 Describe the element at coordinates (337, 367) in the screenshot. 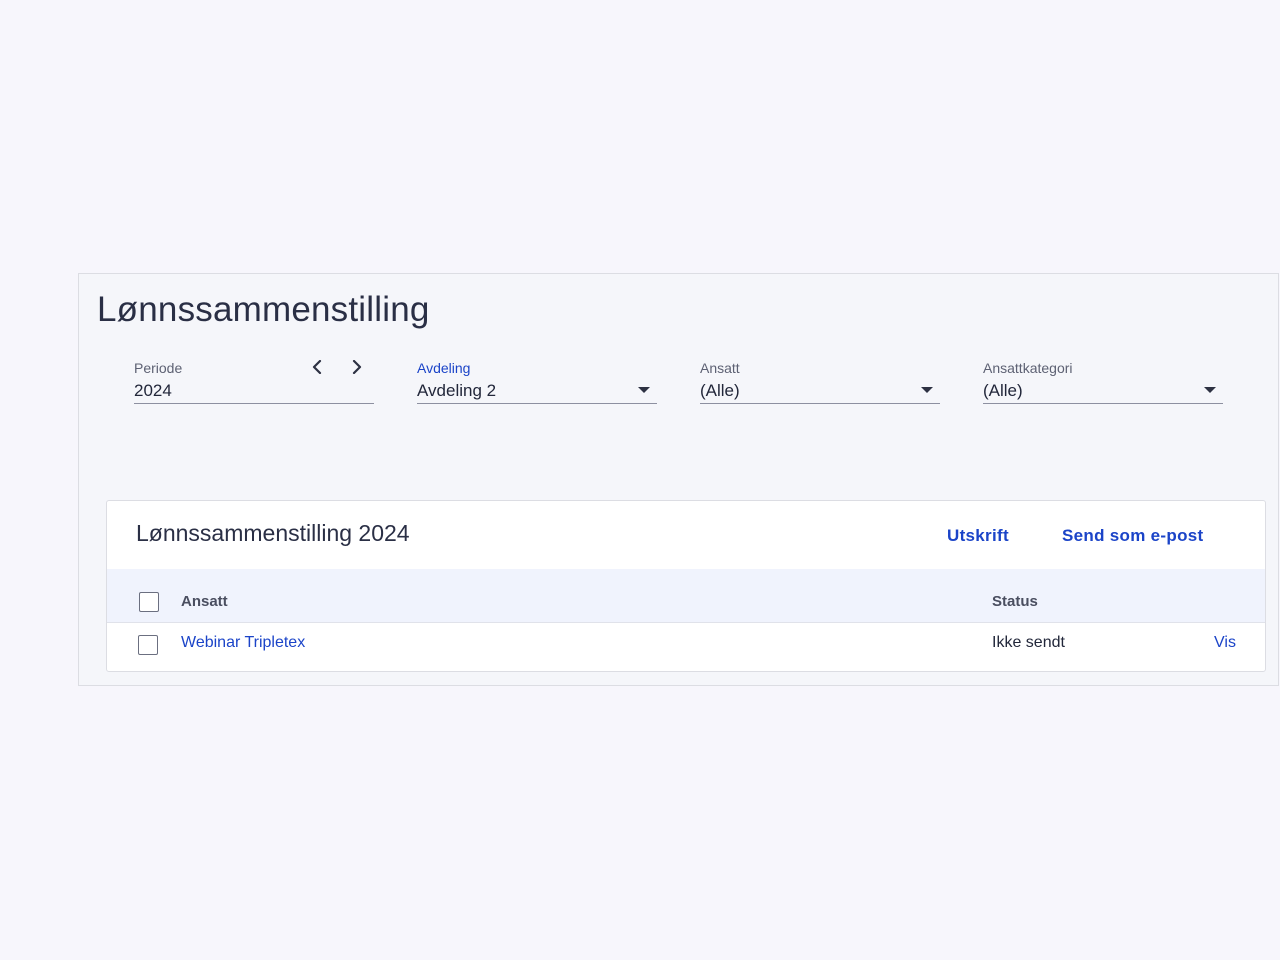

I see `periode-navigation` at that location.